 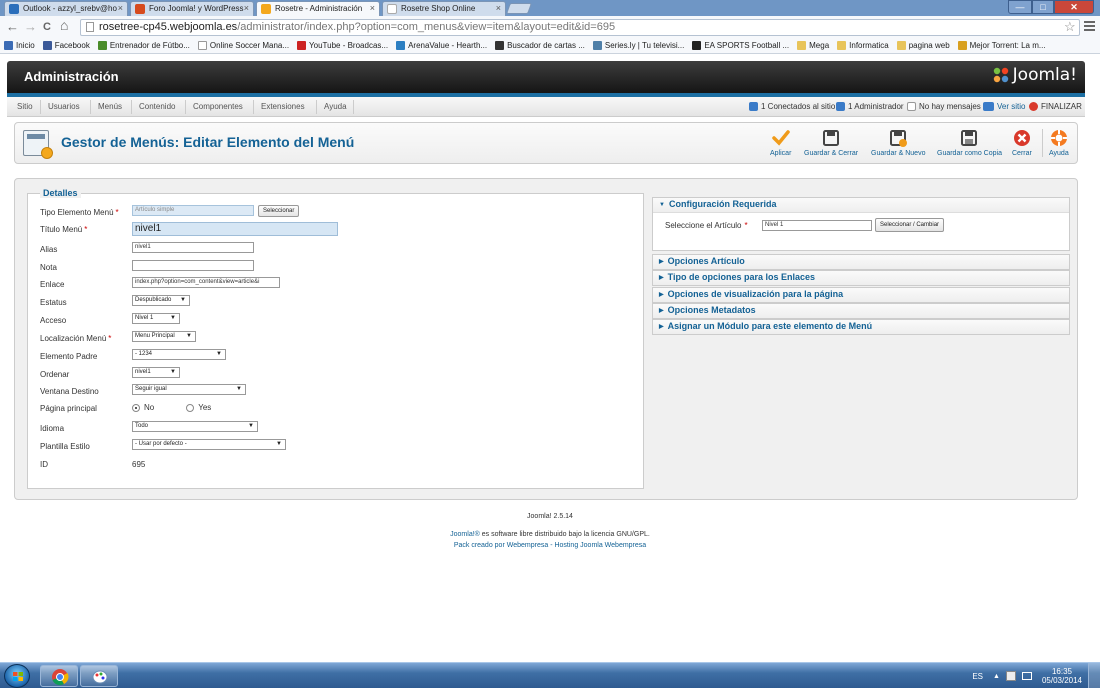 What do you see at coordinates (863, 45) in the screenshot?
I see `bookmark-folder: Informatica` at bounding box center [863, 45].